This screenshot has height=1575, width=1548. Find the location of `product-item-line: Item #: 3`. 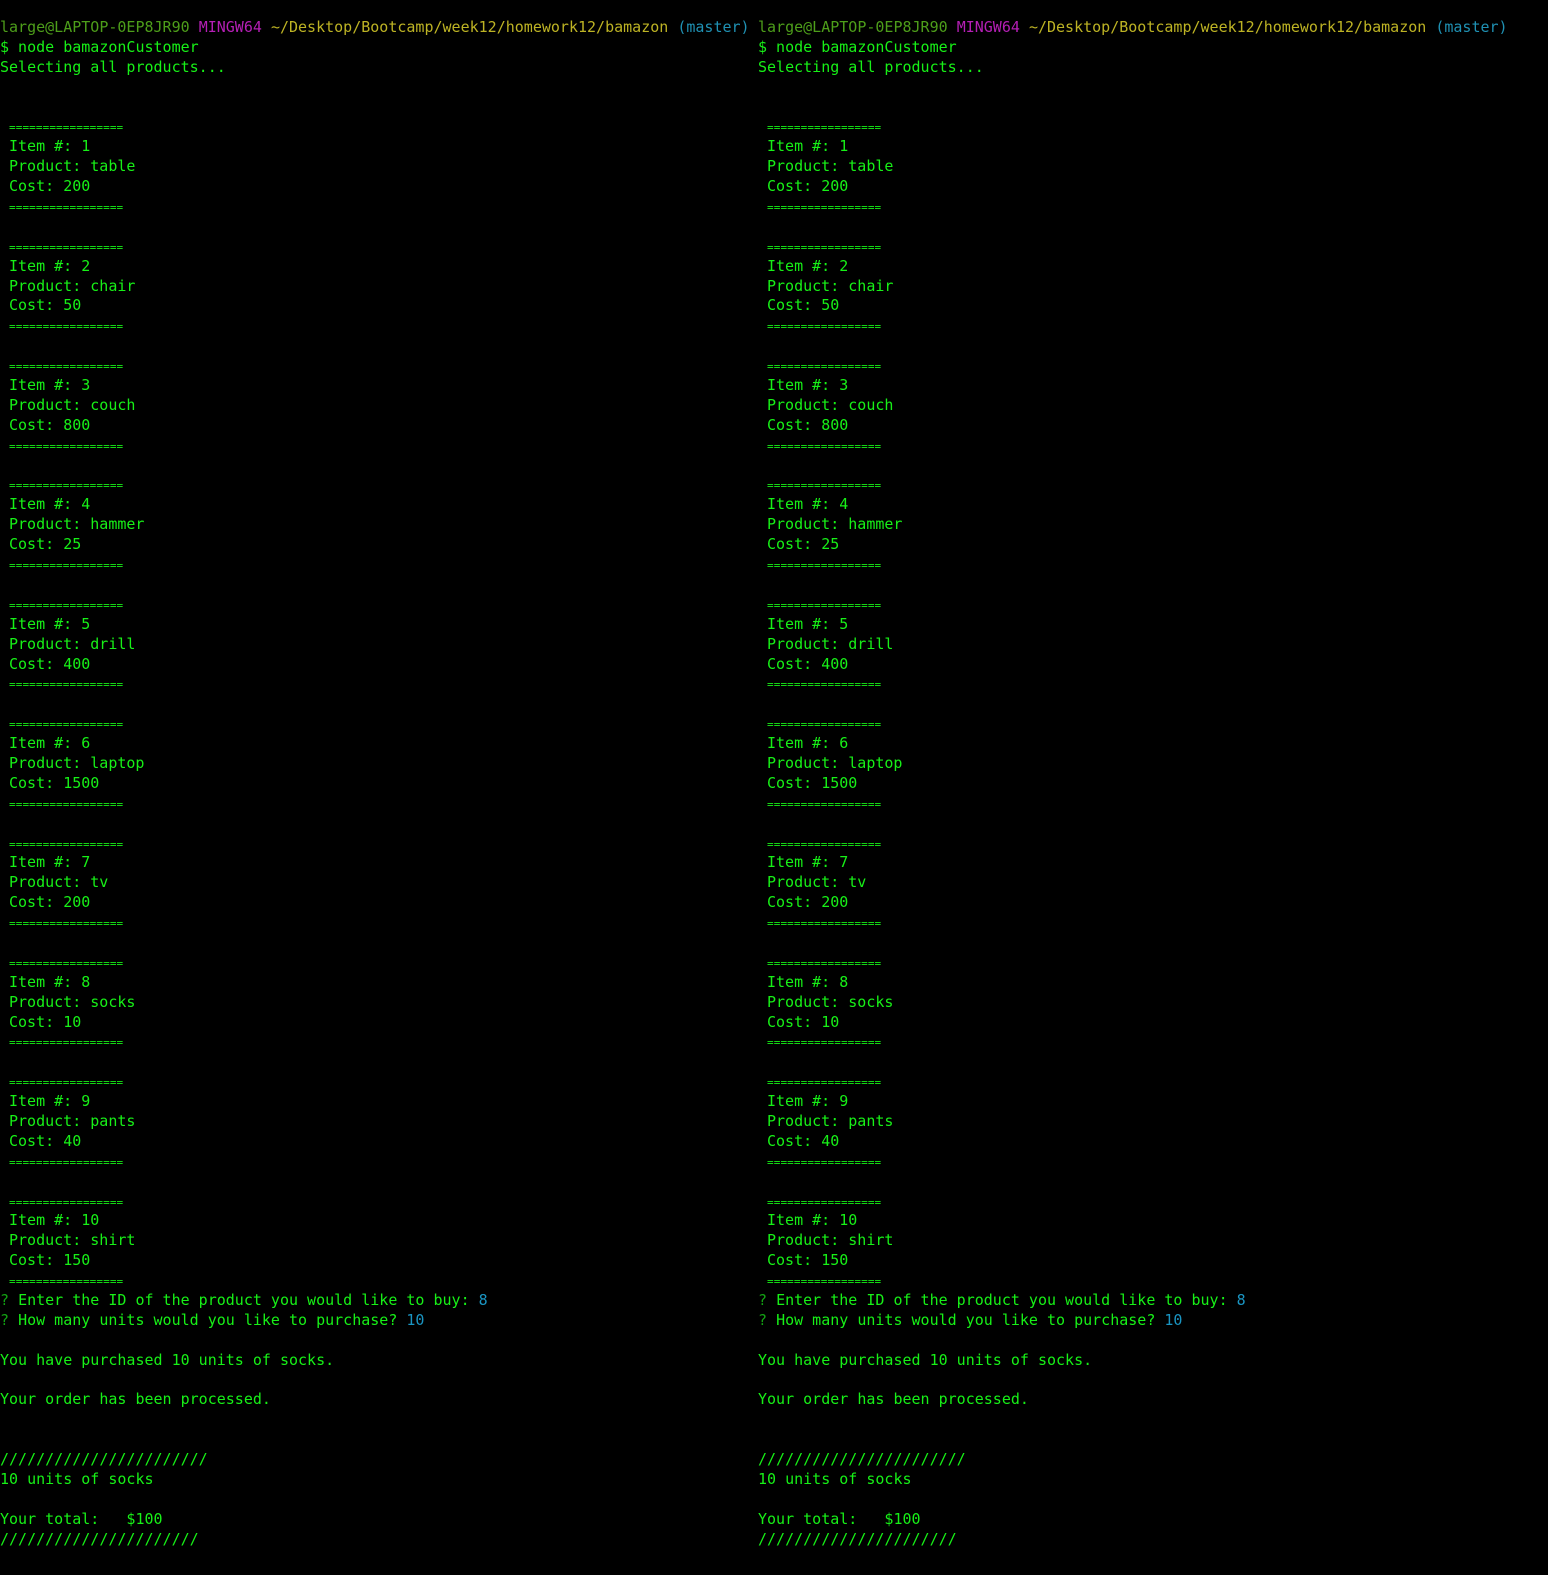

product-item-line: Item #: 3 is located at coordinates (379, 386).